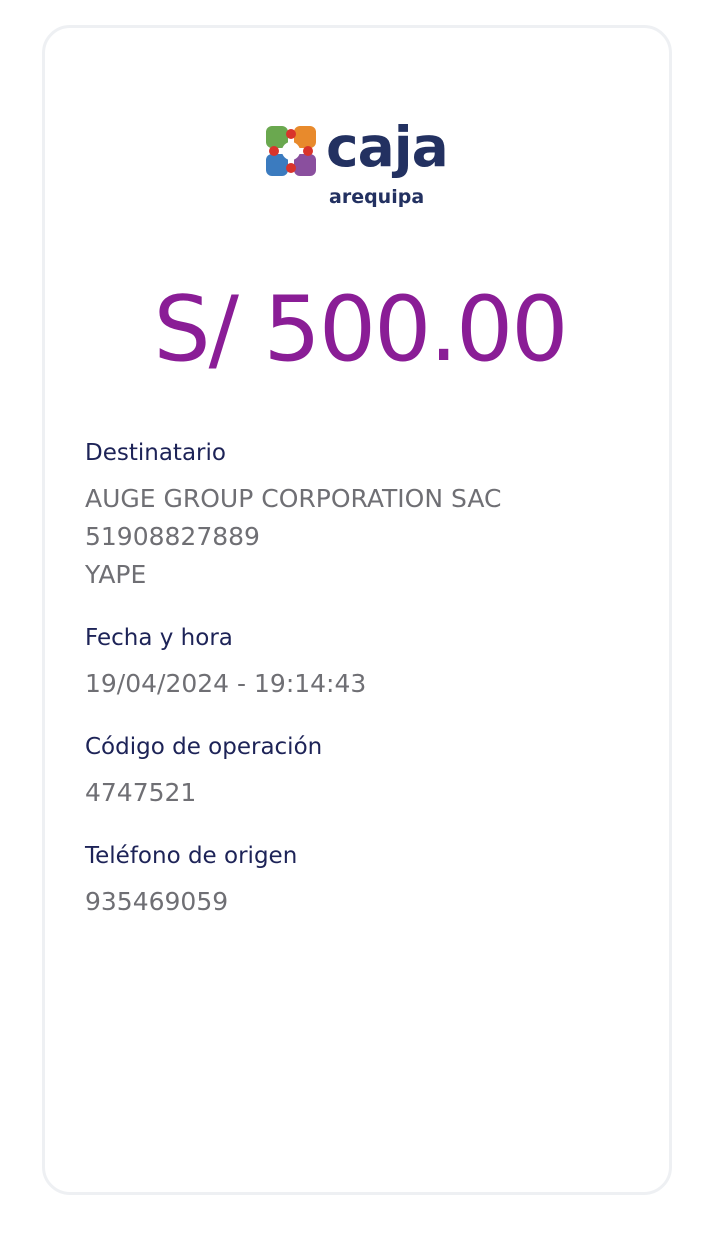 This screenshot has height=1252, width=720. Describe the element at coordinates (191, 856) in the screenshot. I see `origin-phone-label: Teléfono de origen` at that location.